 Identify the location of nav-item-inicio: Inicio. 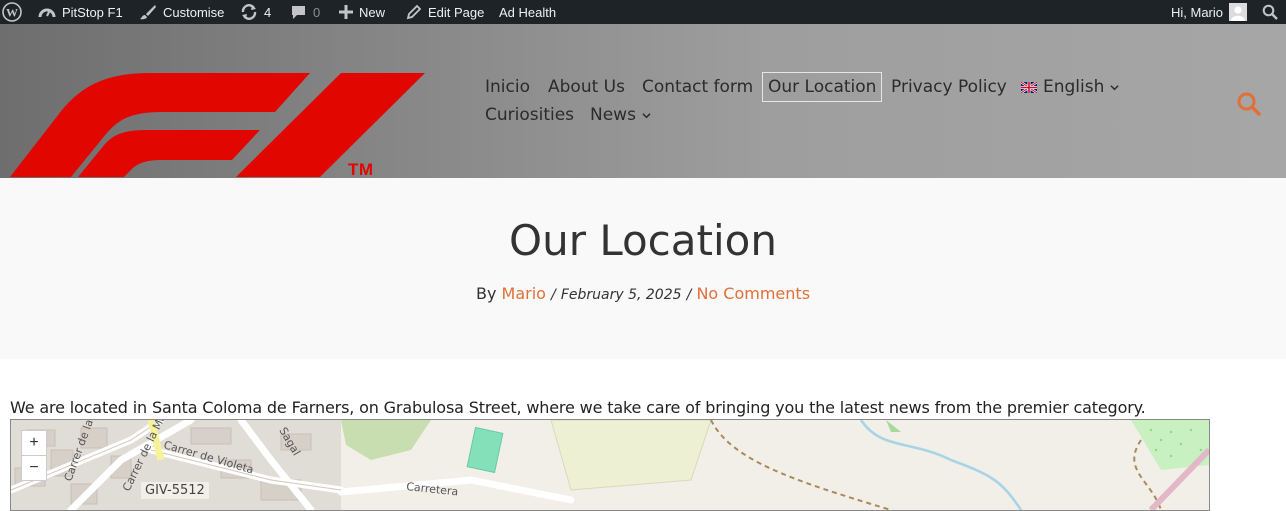
(507, 87).